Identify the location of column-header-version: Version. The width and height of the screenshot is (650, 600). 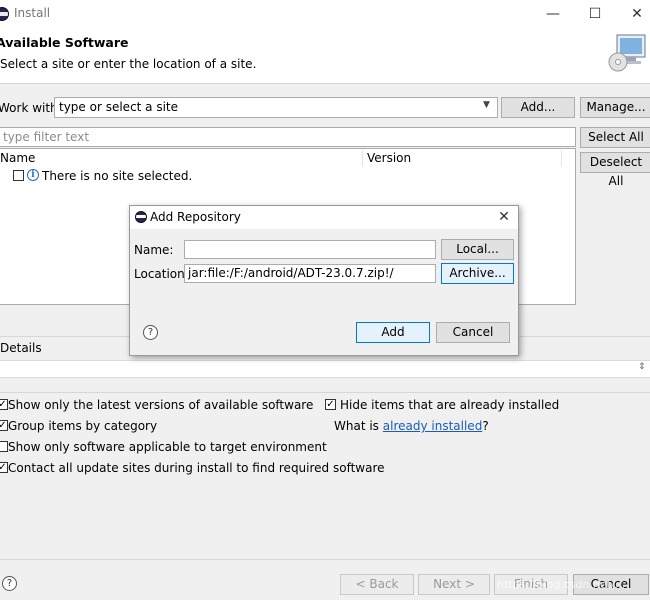
(389, 158).